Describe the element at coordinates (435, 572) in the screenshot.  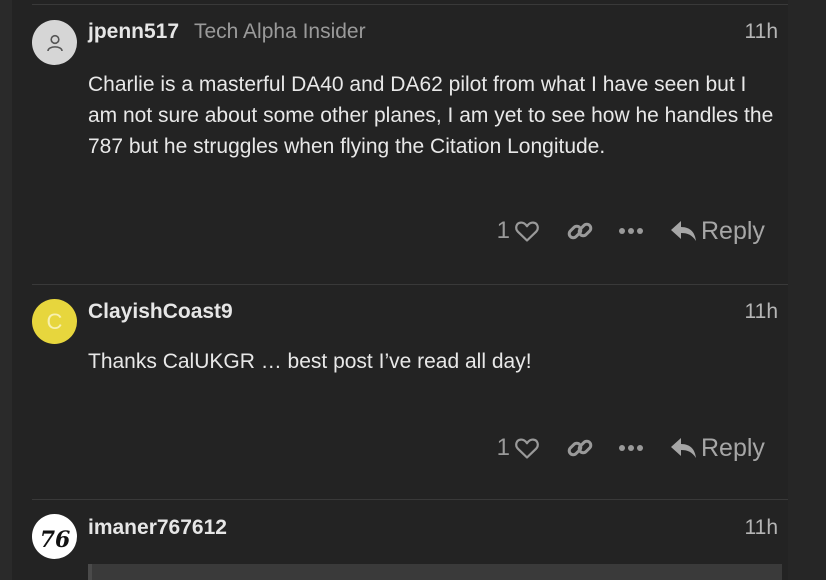
I see `quote-block` at that location.